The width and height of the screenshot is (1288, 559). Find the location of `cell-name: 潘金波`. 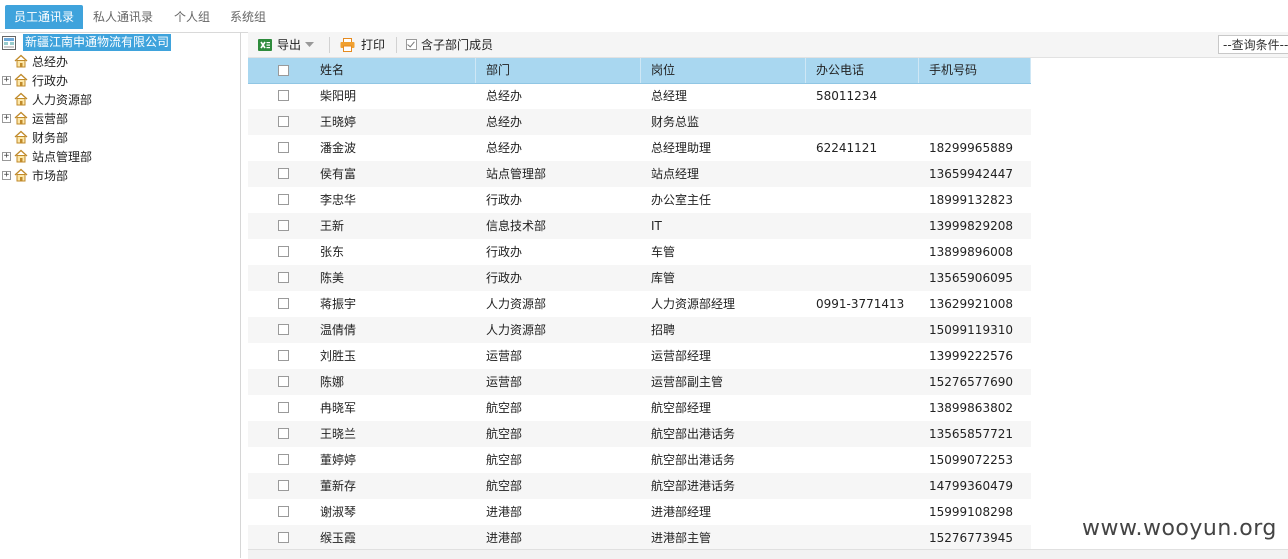

cell-name: 潘金波 is located at coordinates (338, 148).